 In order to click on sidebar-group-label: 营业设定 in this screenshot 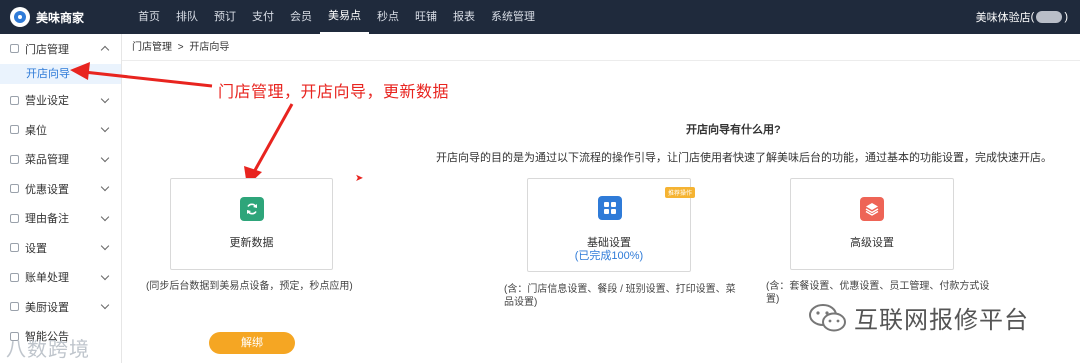, I will do `click(47, 101)`.